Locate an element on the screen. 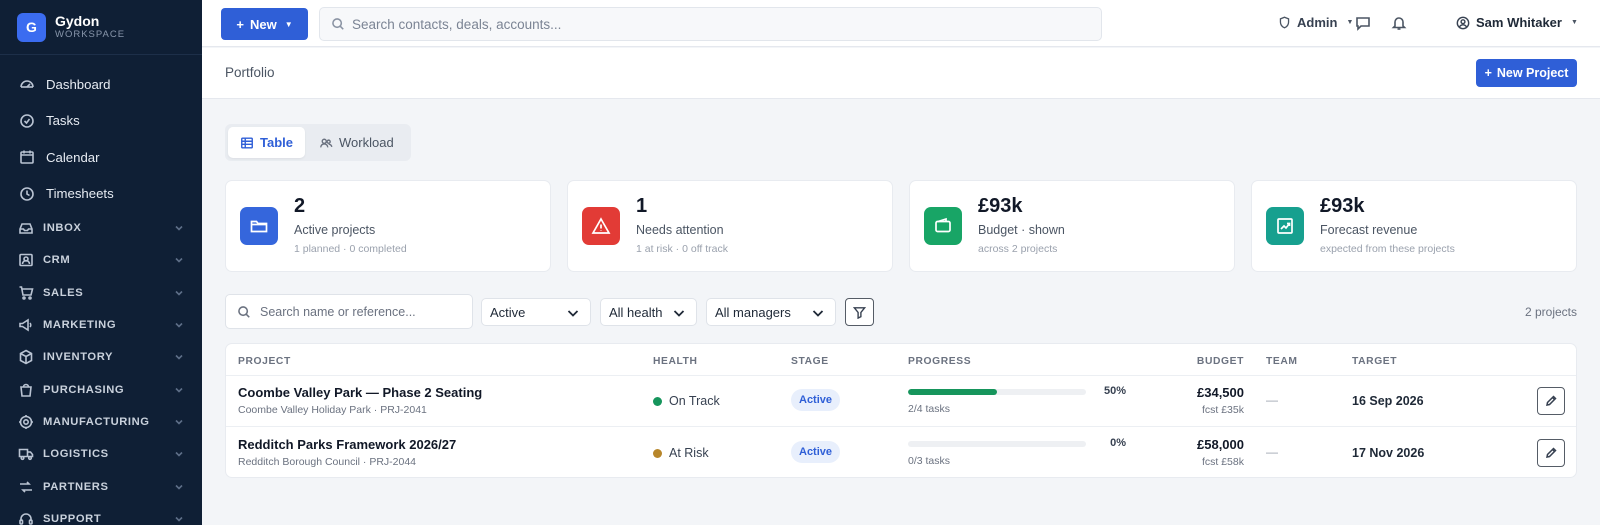  tab-table: Table is located at coordinates (266, 142).